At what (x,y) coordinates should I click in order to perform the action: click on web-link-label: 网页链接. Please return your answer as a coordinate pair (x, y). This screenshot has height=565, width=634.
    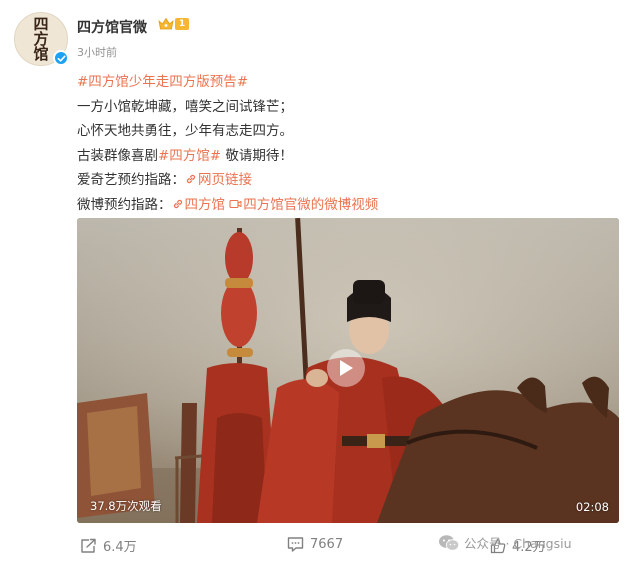
    Looking at the image, I should click on (225, 180).